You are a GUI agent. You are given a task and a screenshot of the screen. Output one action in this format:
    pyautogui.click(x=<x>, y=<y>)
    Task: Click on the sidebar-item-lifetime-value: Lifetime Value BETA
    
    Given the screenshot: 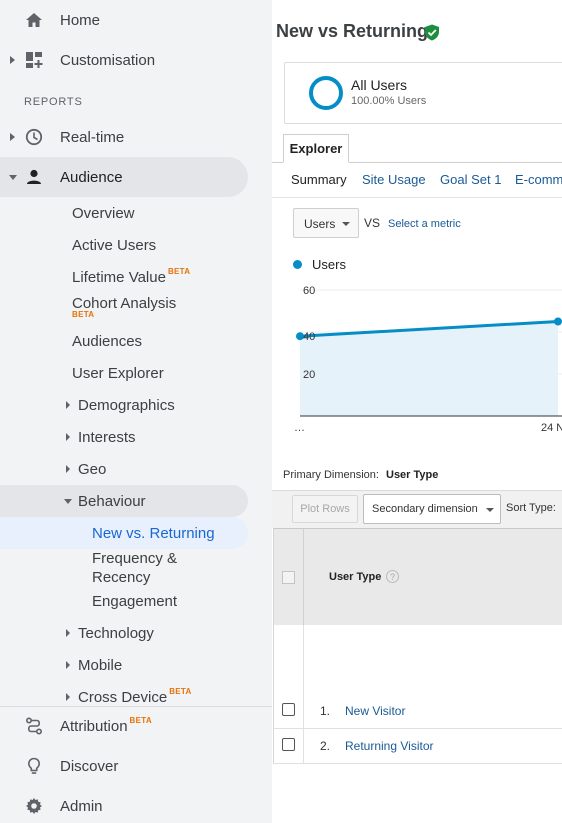 What is the action you would take?
    pyautogui.click(x=131, y=276)
    